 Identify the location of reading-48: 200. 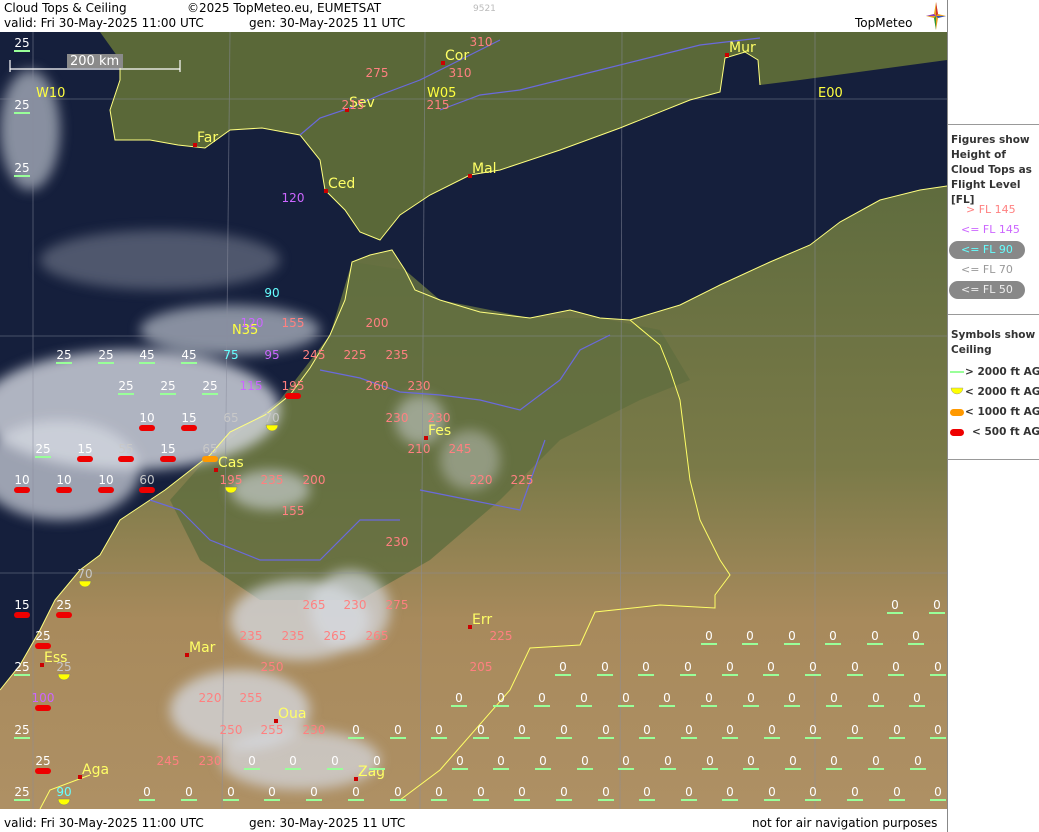
(314, 480).